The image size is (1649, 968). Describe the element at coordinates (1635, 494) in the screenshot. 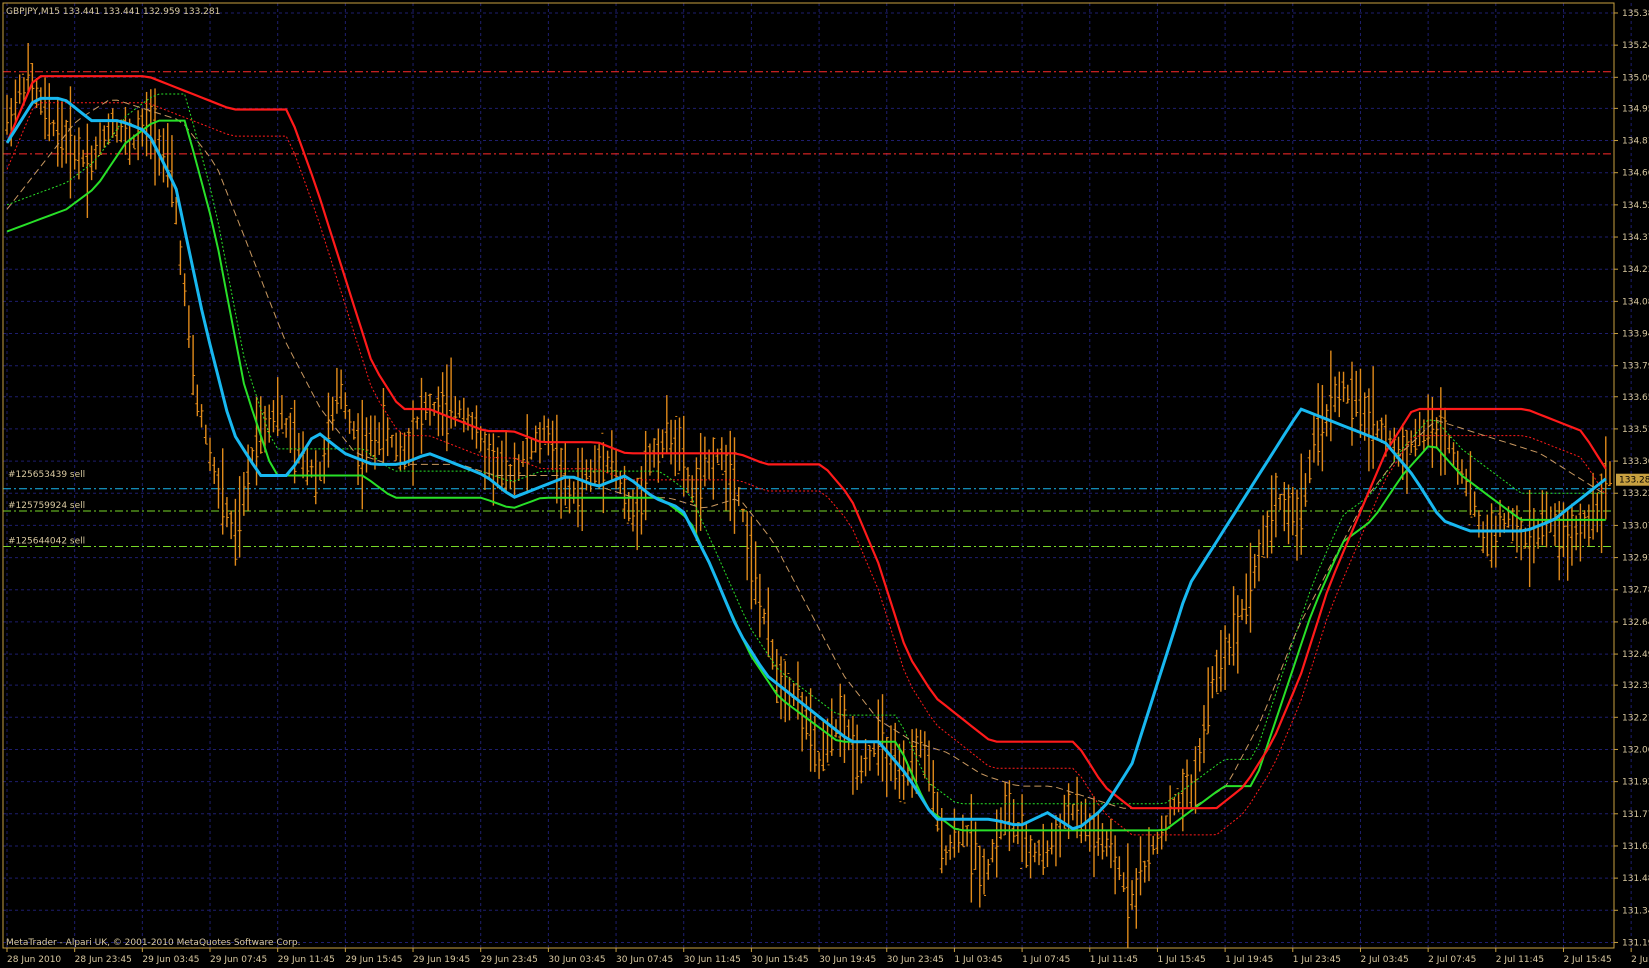

I see `price-tick-label: 133.220` at that location.